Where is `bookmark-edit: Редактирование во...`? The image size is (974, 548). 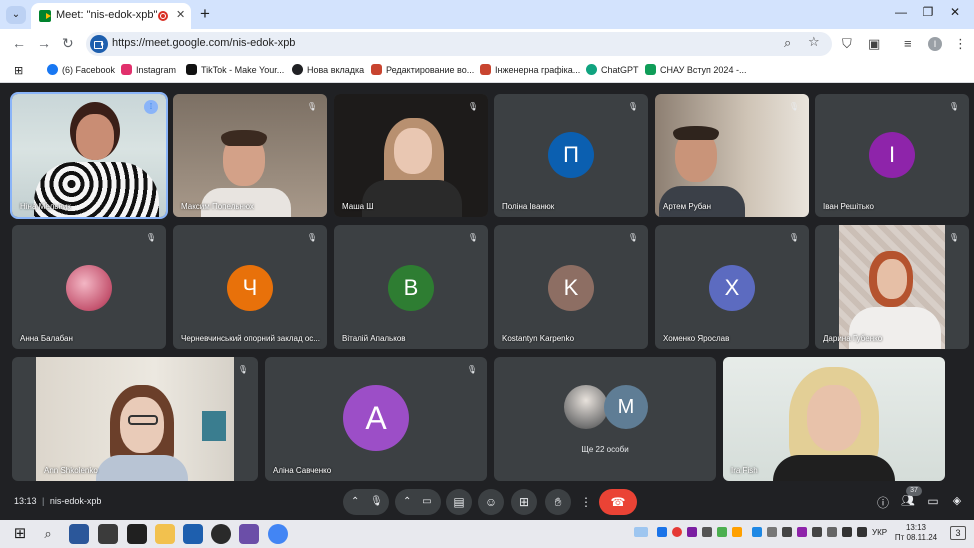 bookmark-edit: Редактирование во... is located at coordinates (422, 69).